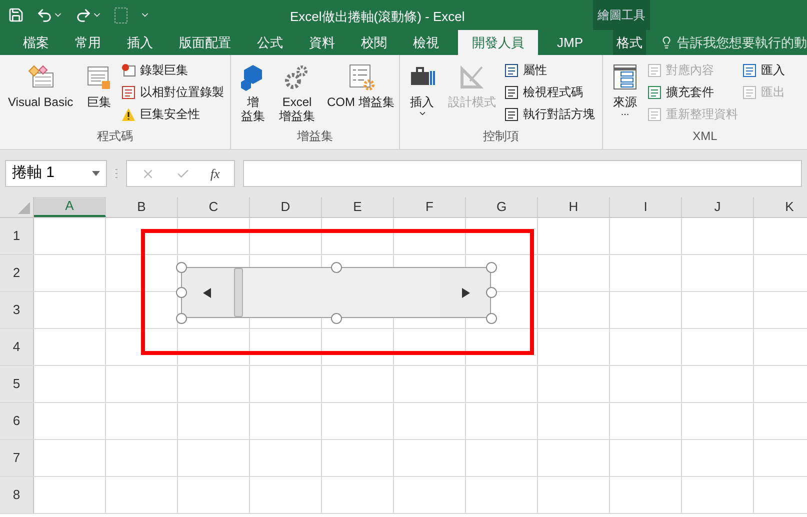 The height and width of the screenshot is (517, 807). Describe the element at coordinates (16, 15) in the screenshot. I see `save-icon` at that location.